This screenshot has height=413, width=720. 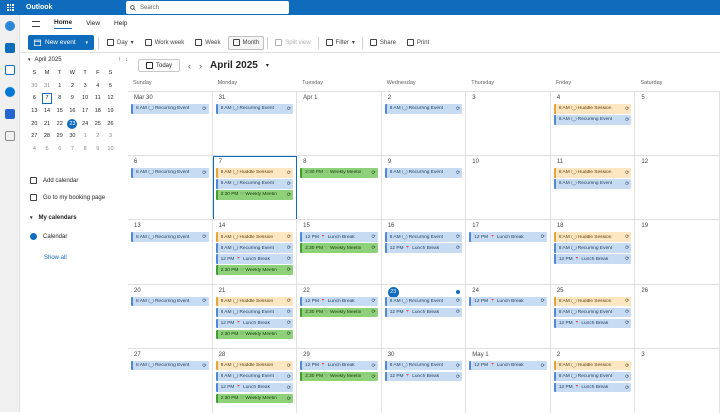 What do you see at coordinates (119, 60) in the screenshot?
I see `arrow-up-icon: ↑` at bounding box center [119, 60].